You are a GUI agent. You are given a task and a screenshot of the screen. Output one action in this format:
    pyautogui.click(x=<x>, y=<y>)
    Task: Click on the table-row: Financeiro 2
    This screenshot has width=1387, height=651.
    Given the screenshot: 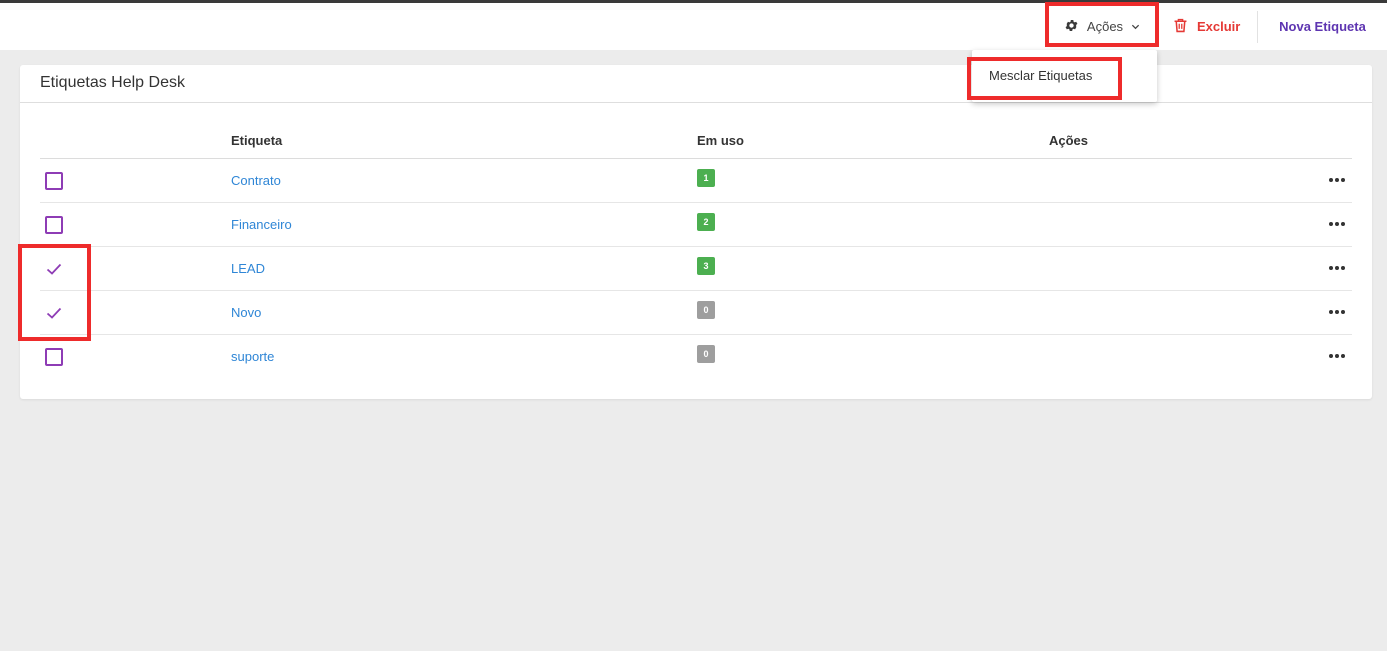 What is the action you would take?
    pyautogui.click(x=696, y=225)
    